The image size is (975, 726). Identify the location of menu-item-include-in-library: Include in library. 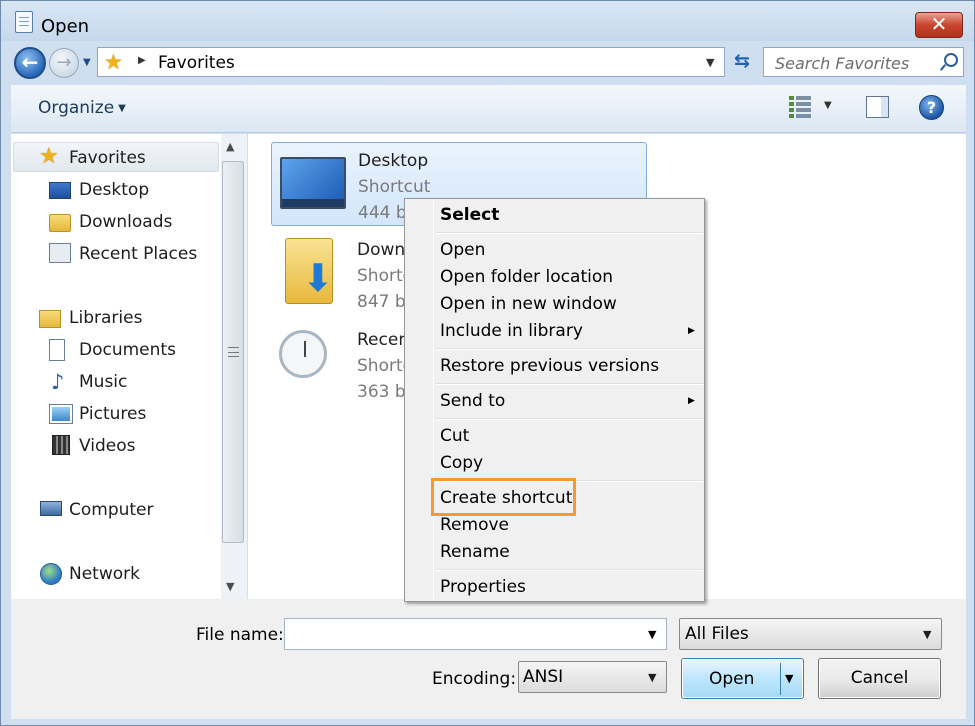
(511, 331).